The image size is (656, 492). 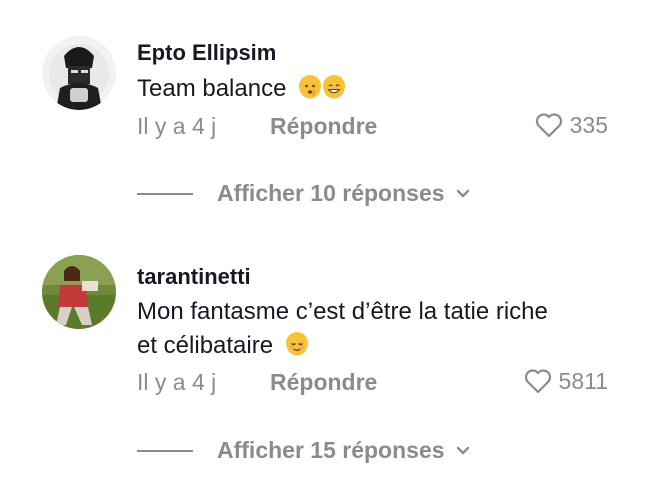 What do you see at coordinates (588, 124) in the screenshot?
I see `like-count: 335` at bounding box center [588, 124].